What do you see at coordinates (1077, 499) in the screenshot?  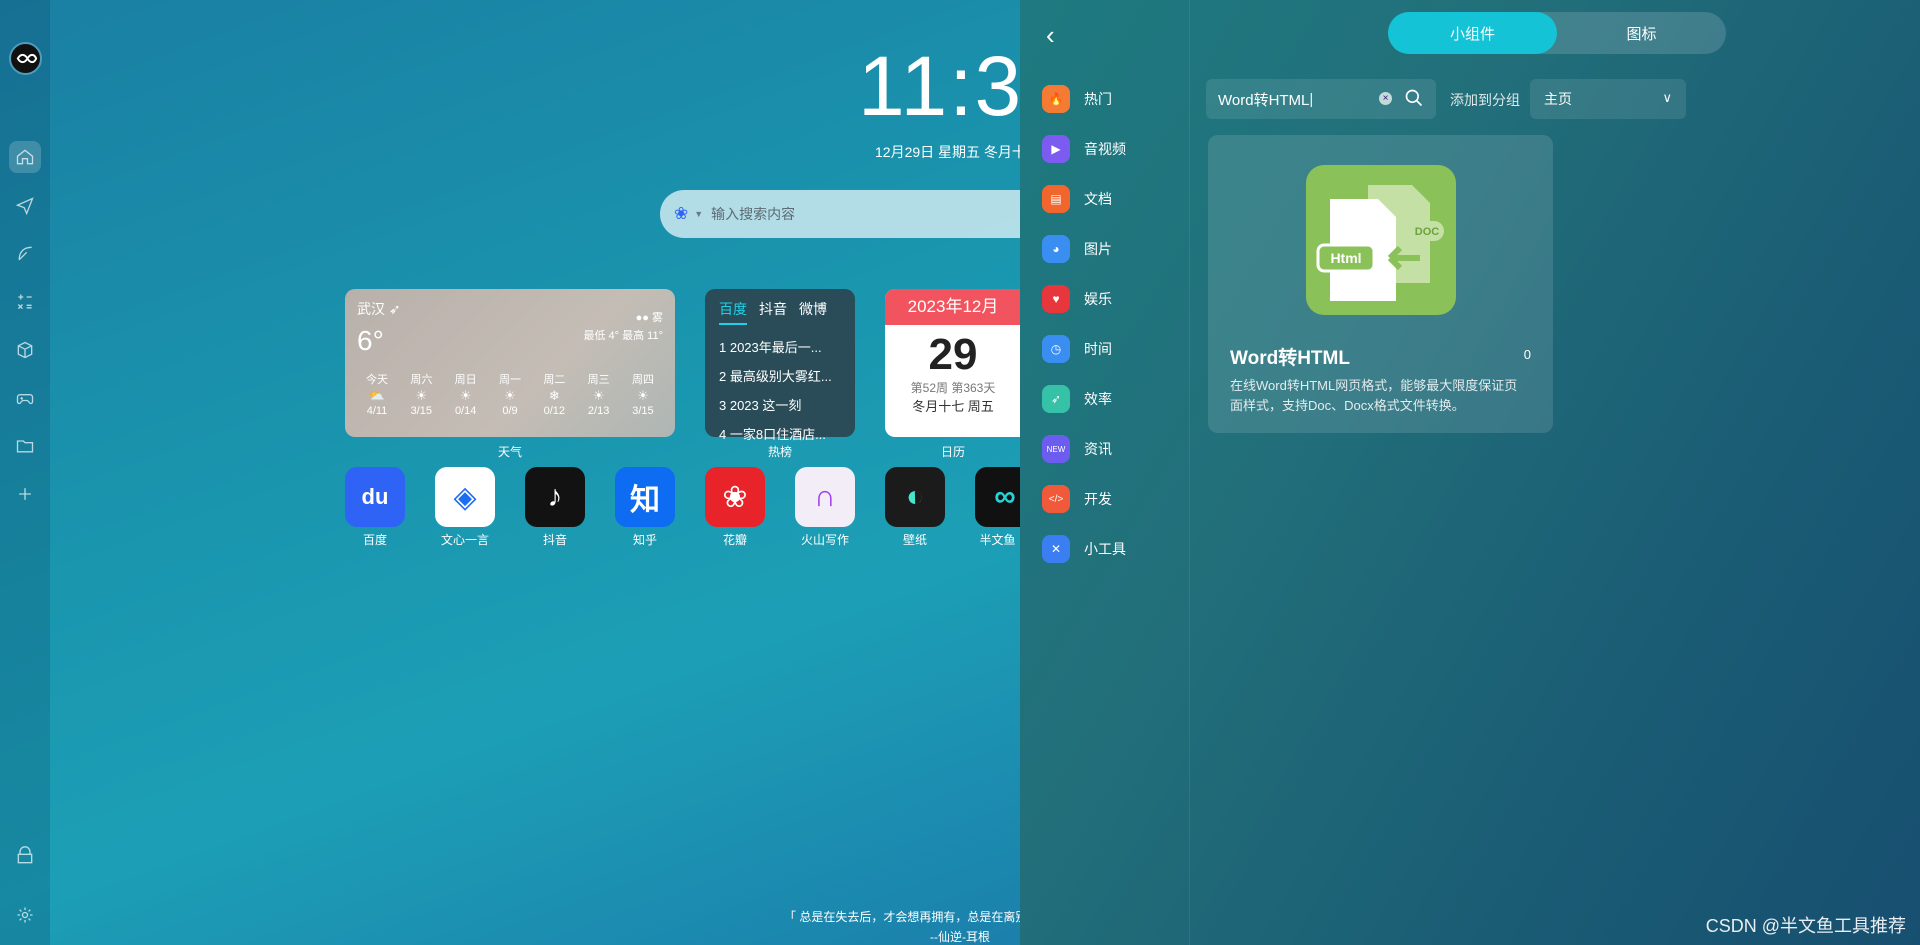 I see `category-dev: </> 开发` at bounding box center [1077, 499].